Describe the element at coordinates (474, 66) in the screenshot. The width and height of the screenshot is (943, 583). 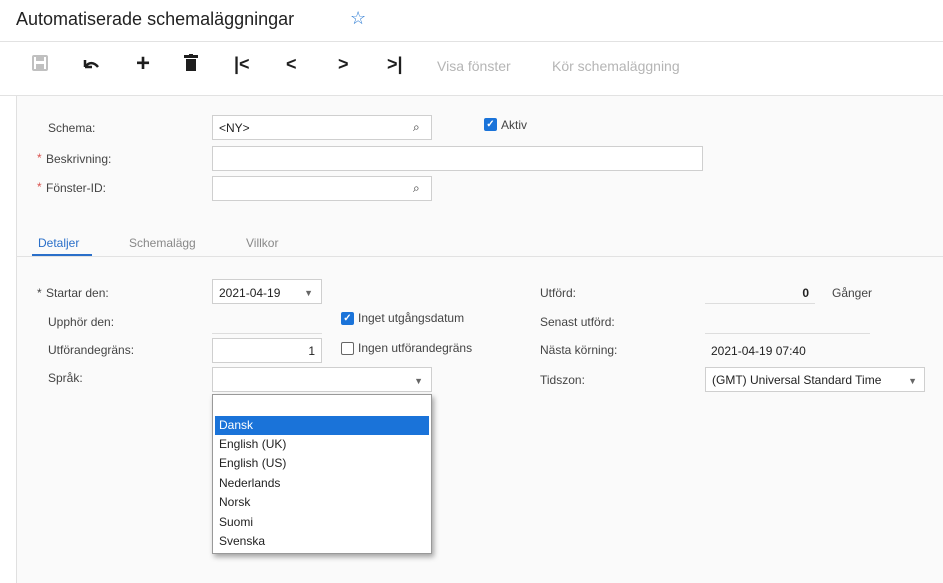
I see `show-window-button: Visa fönster` at that location.